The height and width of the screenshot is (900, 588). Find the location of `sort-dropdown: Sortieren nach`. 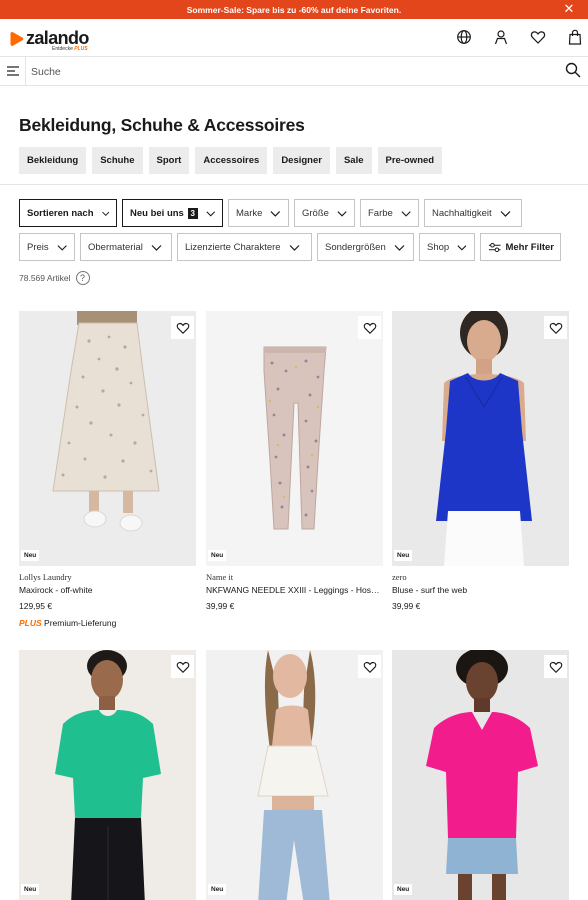

sort-dropdown: Sortieren nach is located at coordinates (68, 213).